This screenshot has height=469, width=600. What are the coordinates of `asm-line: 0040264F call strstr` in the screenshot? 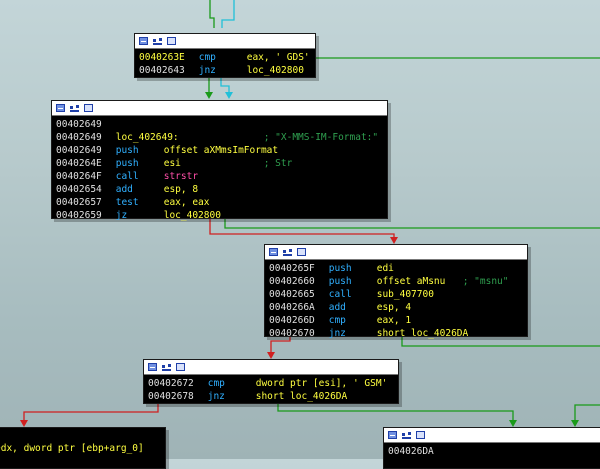 It's located at (219, 176).